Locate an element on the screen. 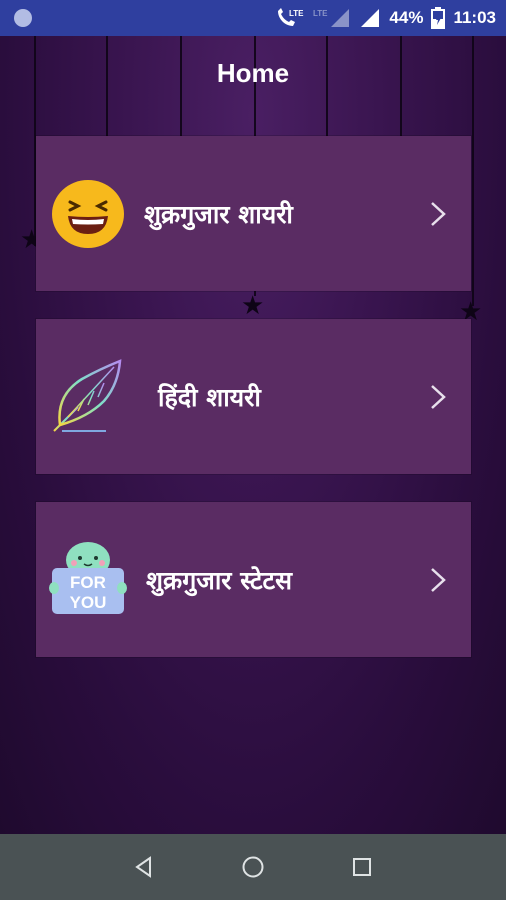 The width and height of the screenshot is (506, 900). back-button is located at coordinates (144, 867).